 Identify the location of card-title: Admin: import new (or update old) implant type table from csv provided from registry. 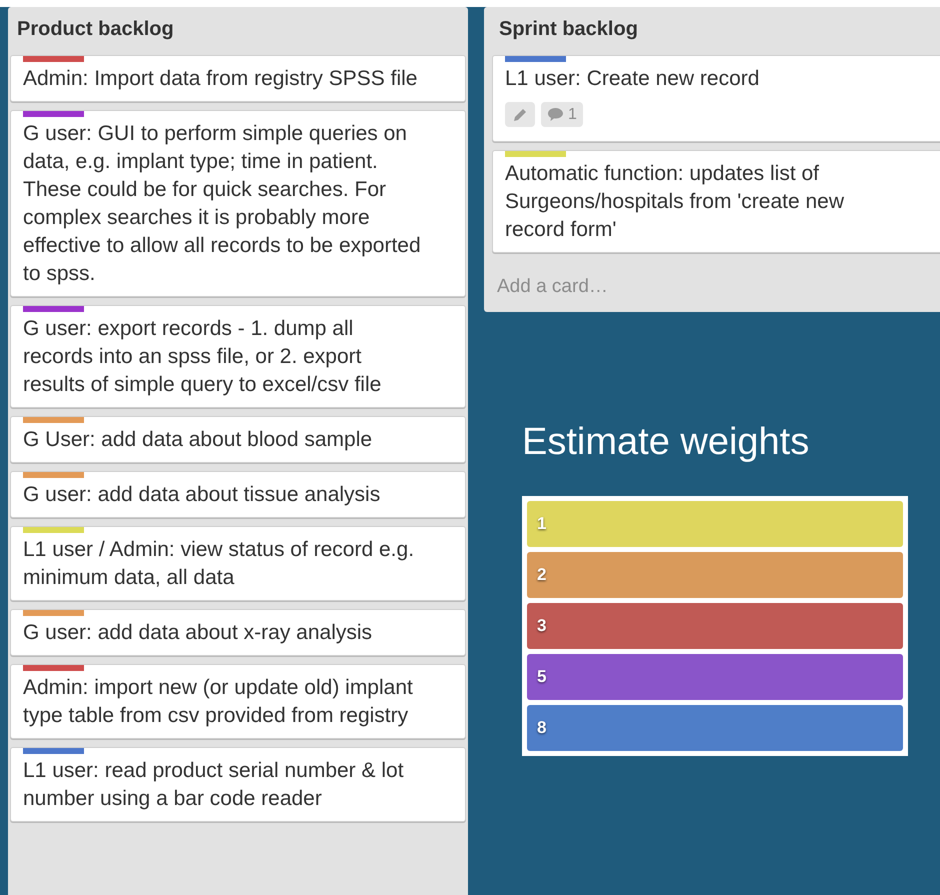
(218, 702).